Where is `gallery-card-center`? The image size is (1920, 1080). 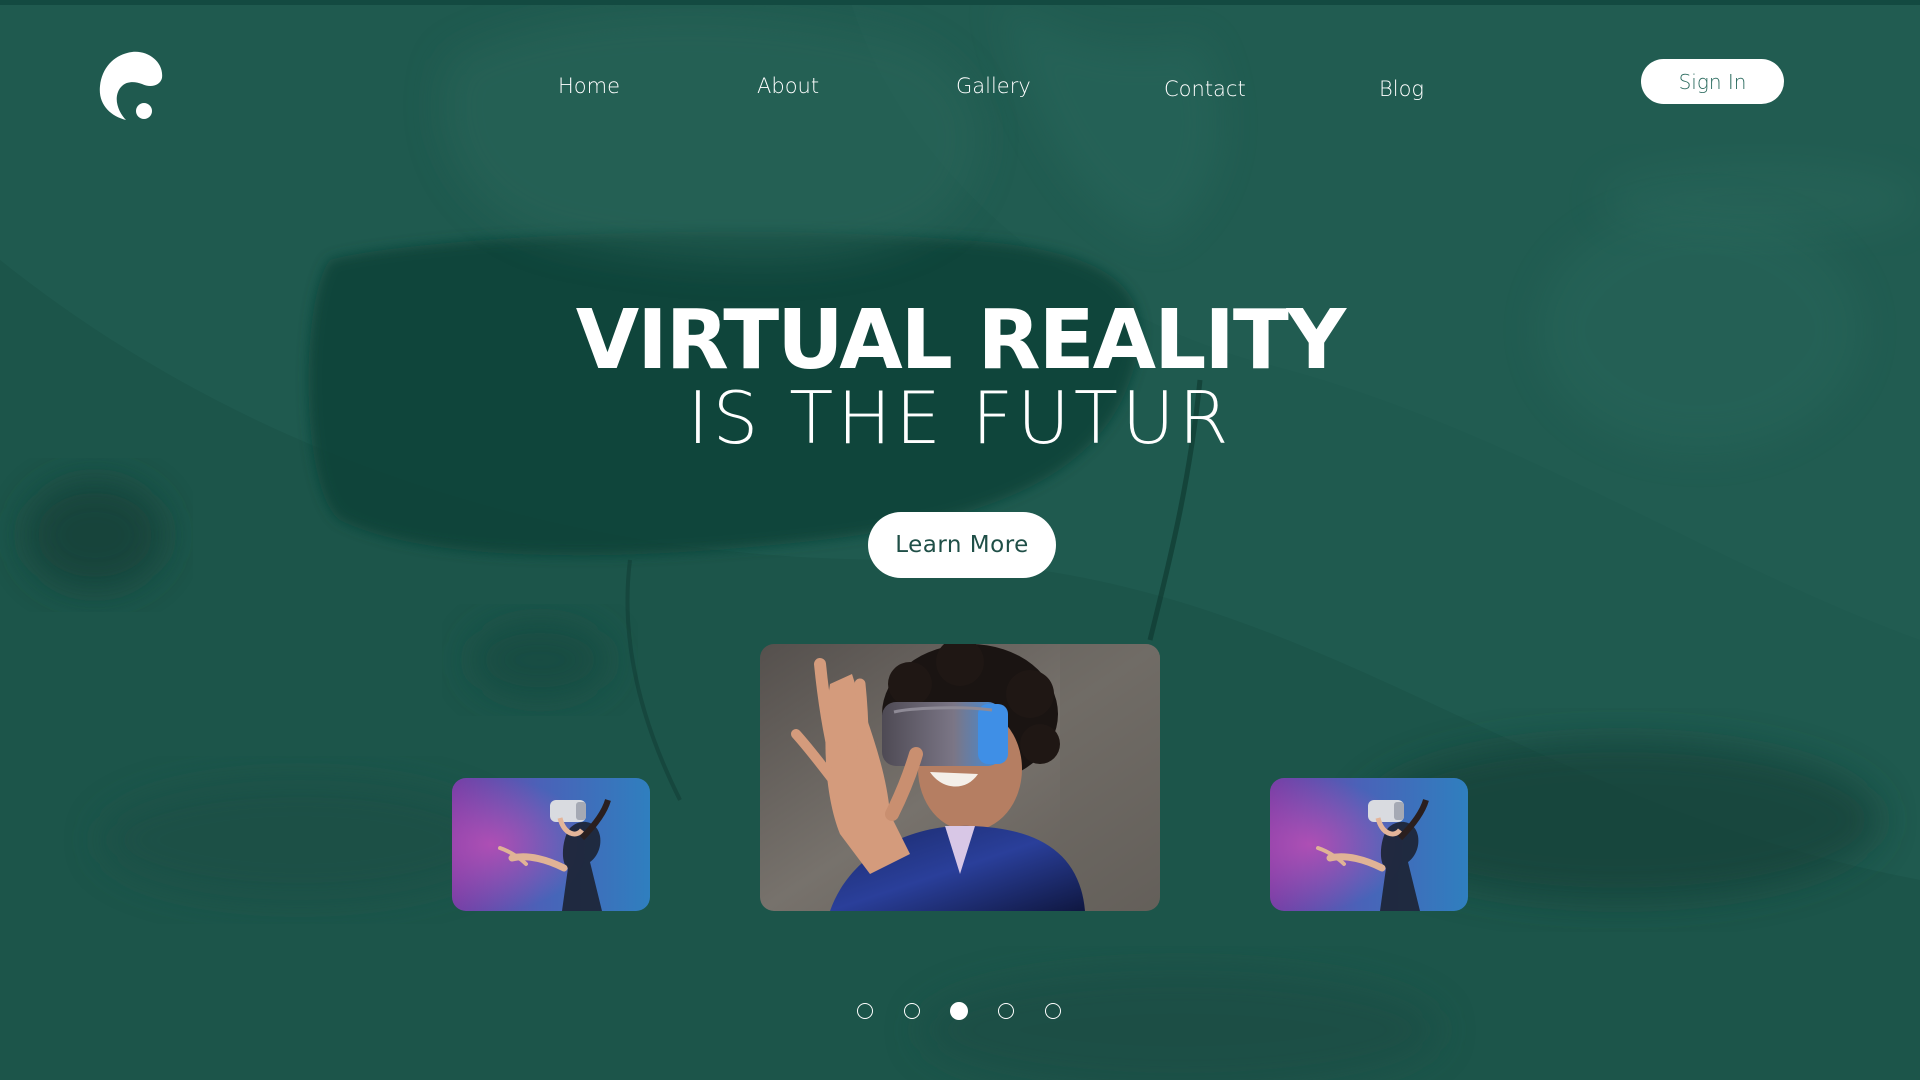
gallery-card-center is located at coordinates (960, 777).